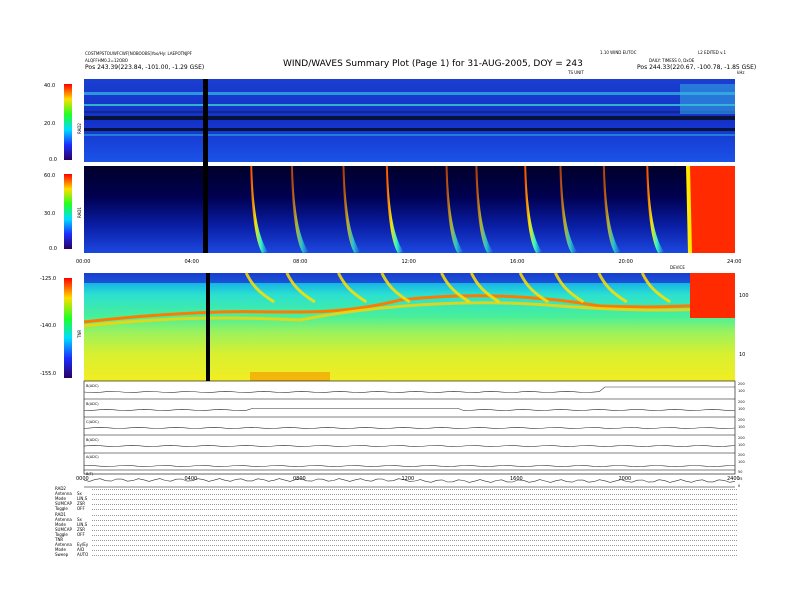  Describe the element at coordinates (734, 262) in the screenshot. I see `time-tick: 24:00` at that location.